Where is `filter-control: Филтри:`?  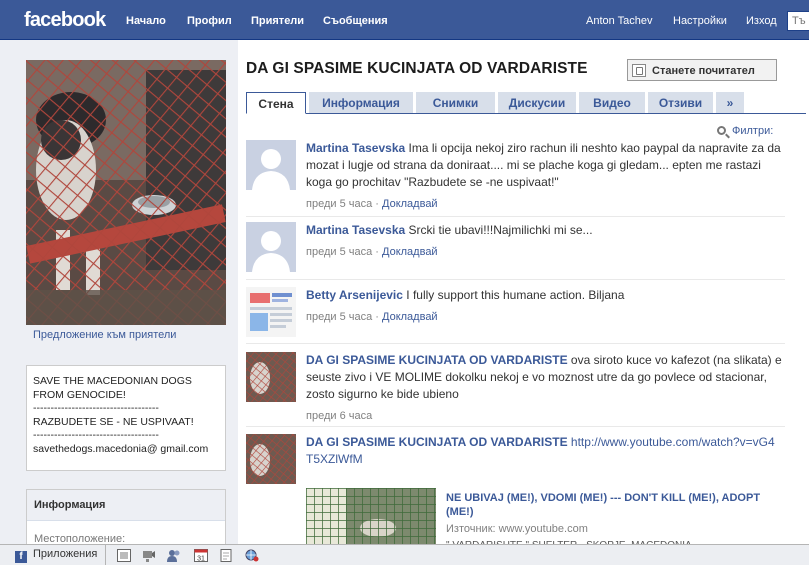 filter-control: Филтри: is located at coordinates (745, 131).